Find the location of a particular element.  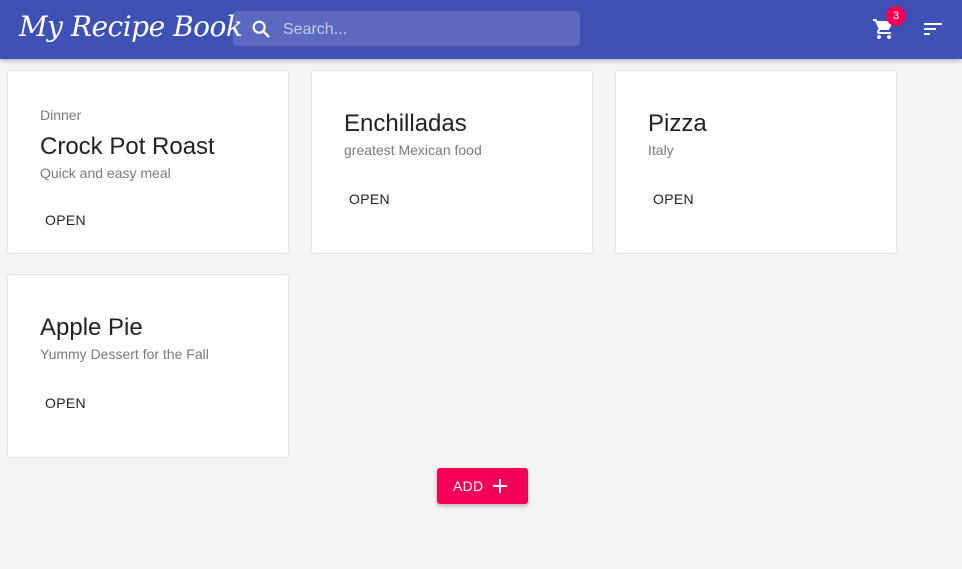

recipe-category: Dinner is located at coordinates (61, 115).